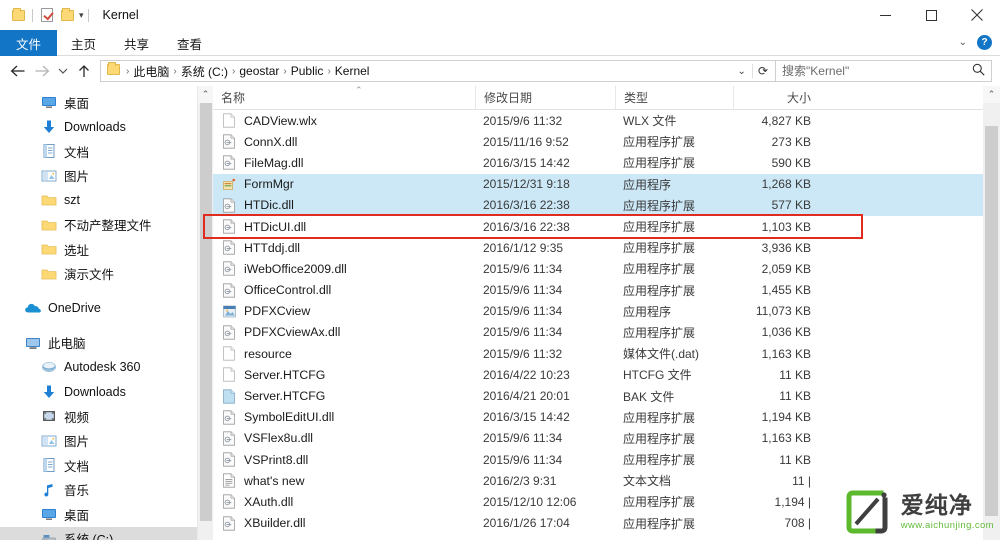  Describe the element at coordinates (42, 71) in the screenshot. I see `forward-button` at that location.